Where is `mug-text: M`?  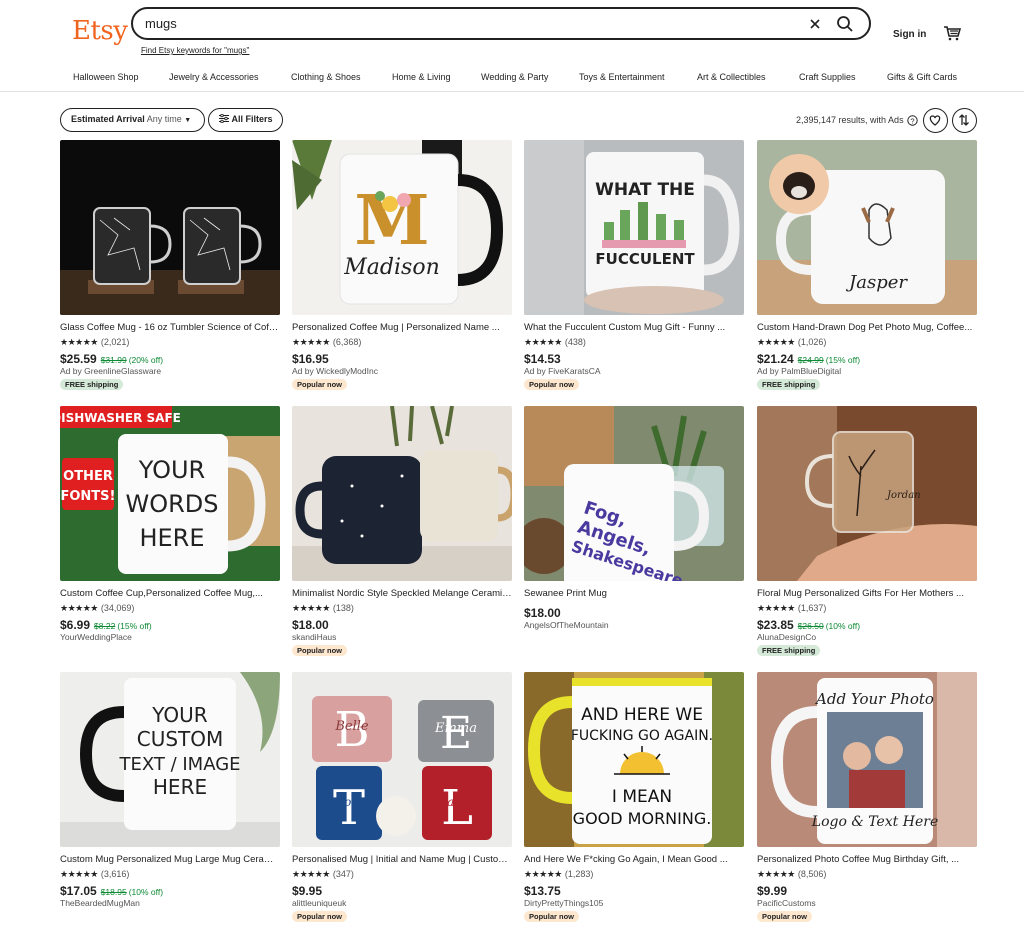 mug-text: M is located at coordinates (391, 221).